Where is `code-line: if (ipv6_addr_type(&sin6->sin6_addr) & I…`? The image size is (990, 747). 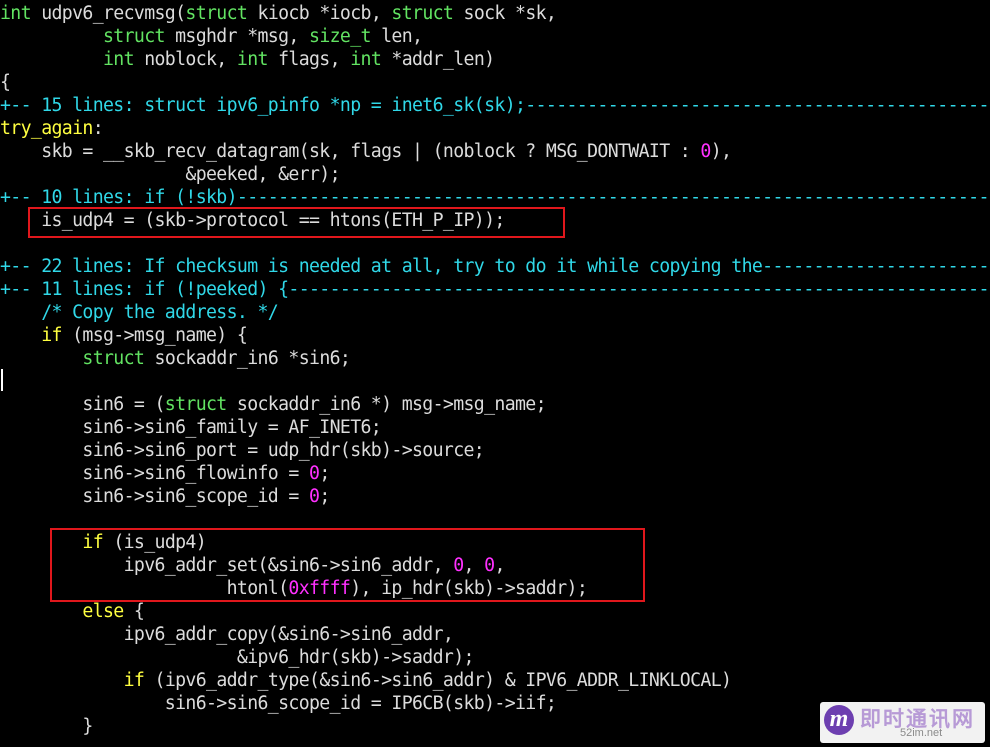 code-line: if (ipv6_addr_type(&sin6->sin6_addr) & I… is located at coordinates (495, 680).